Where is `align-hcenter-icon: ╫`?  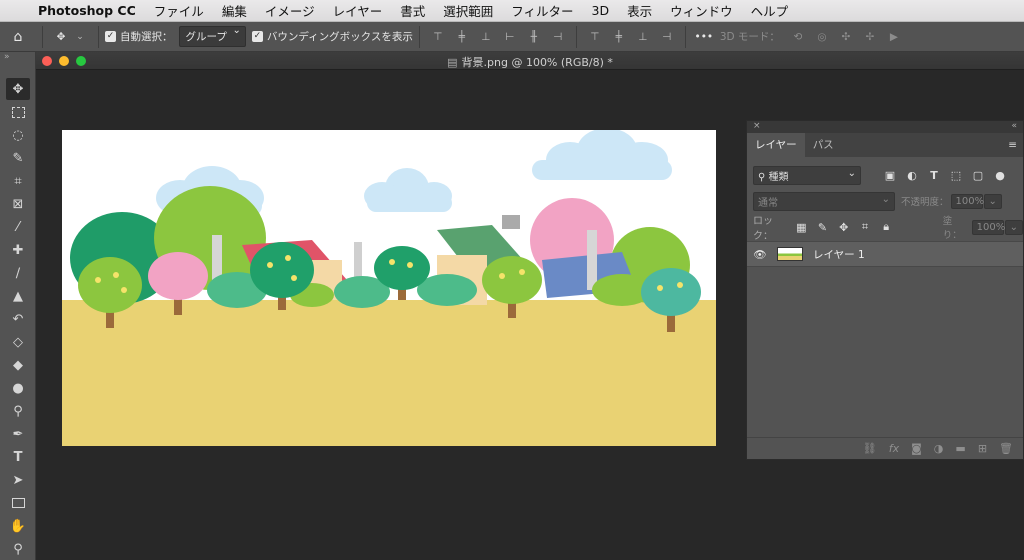
align-hcenter-icon: ╫ is located at coordinates (534, 37).